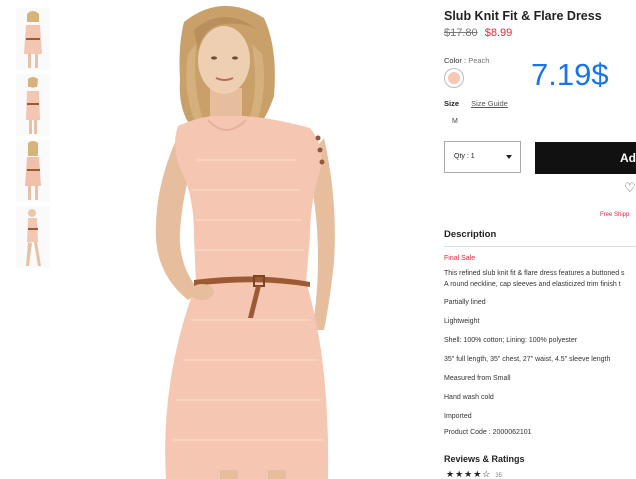 This screenshot has width=636, height=479. I want to click on thumbnail-back, so click(33, 171).